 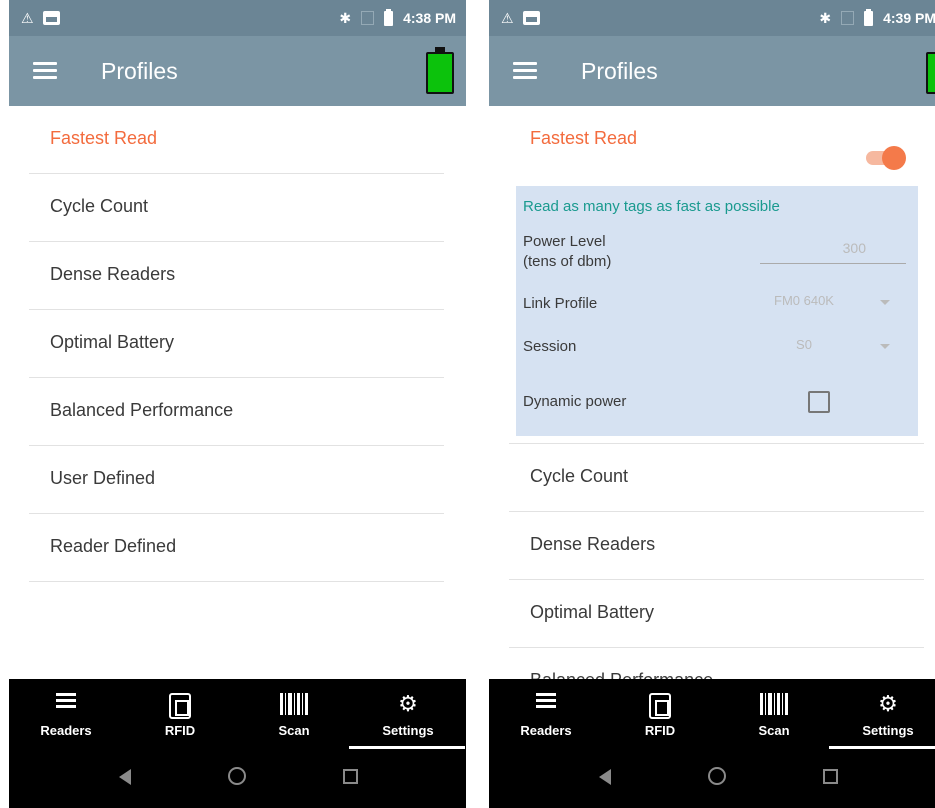 What do you see at coordinates (804, 344) in the screenshot?
I see `session-value: S0` at bounding box center [804, 344].